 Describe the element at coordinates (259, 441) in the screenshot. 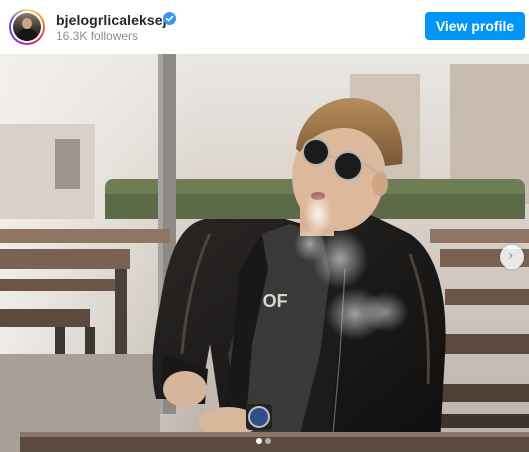

I see `carousel-dot-active` at that location.